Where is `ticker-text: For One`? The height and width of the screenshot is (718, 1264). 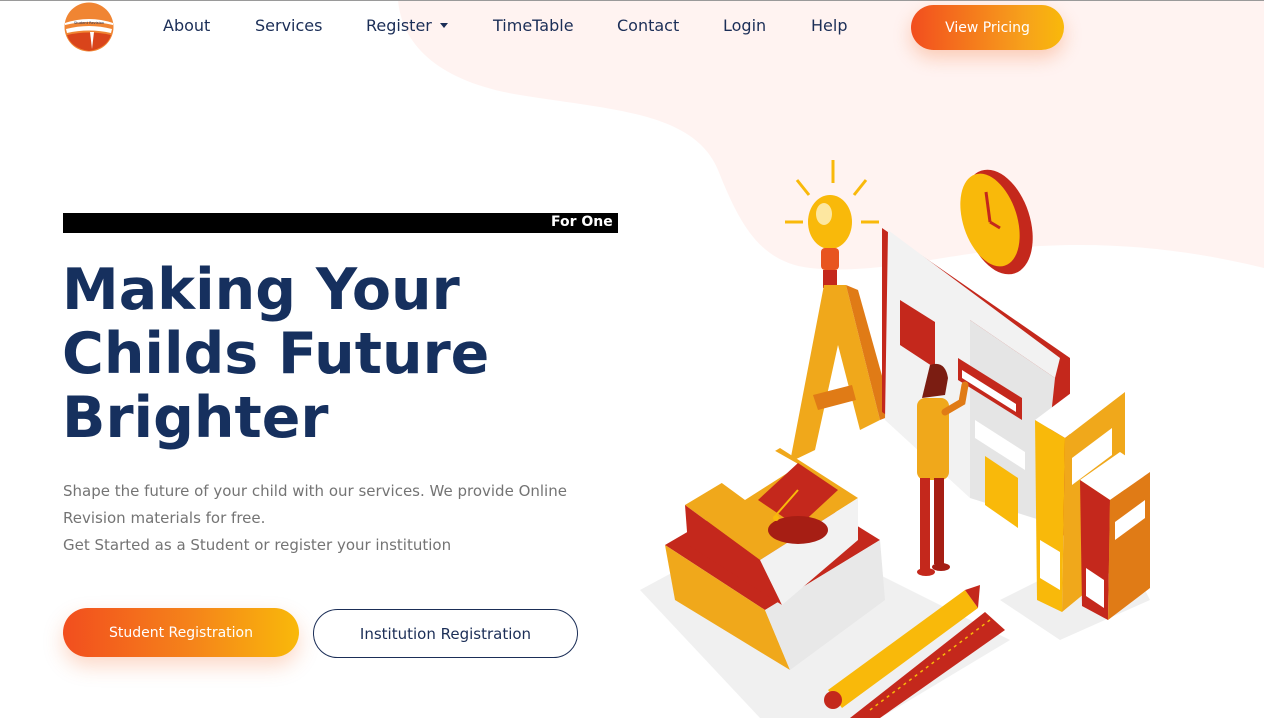 ticker-text: For One is located at coordinates (582, 222).